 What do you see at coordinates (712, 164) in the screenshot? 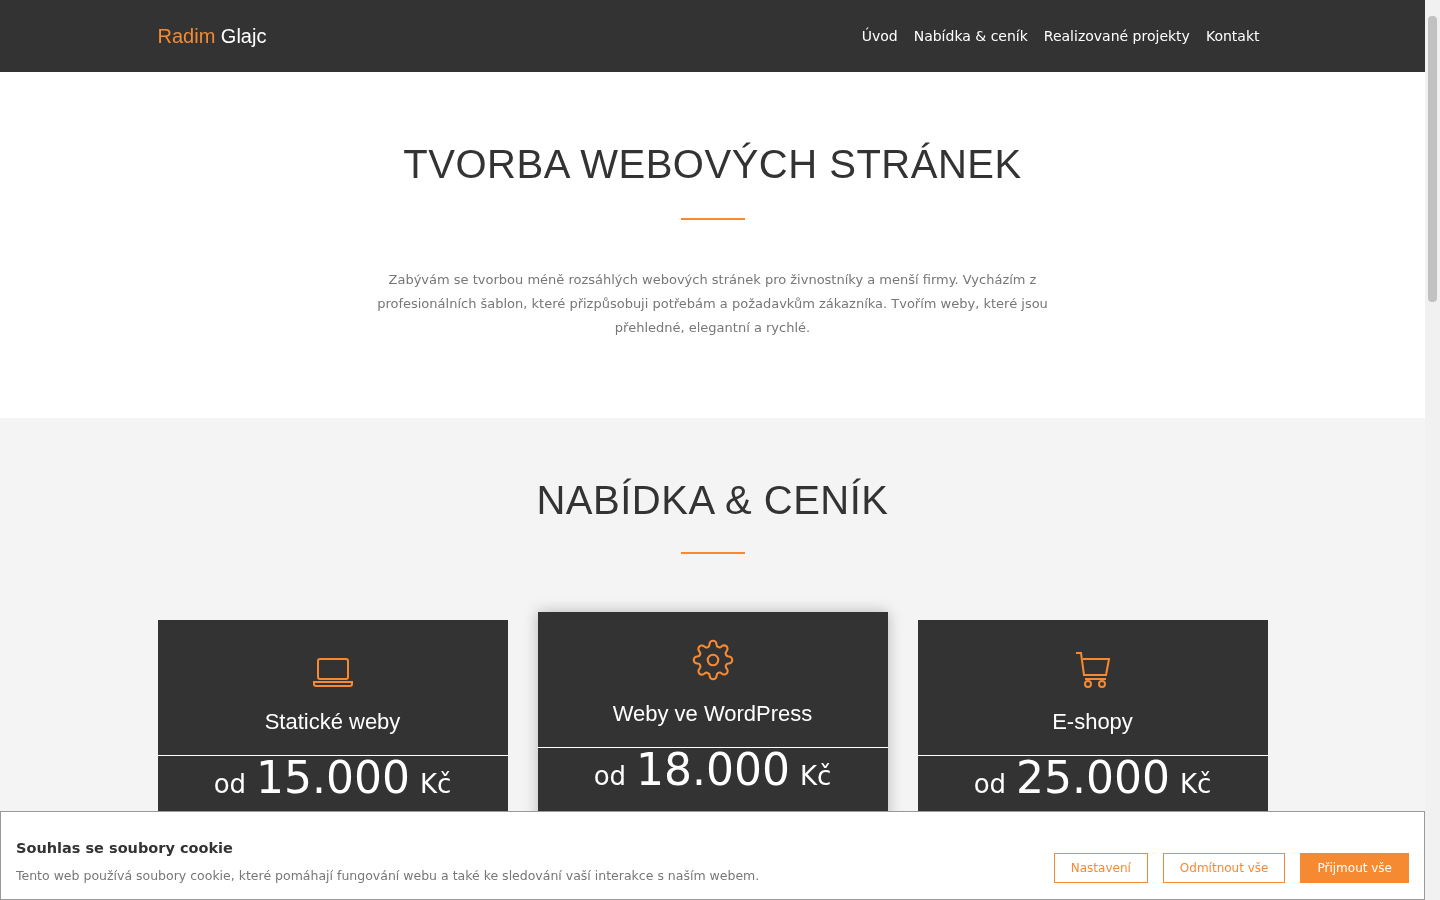
I see `section-heading: TVORBA WEBOVÝCH STRÁNEK` at bounding box center [712, 164].